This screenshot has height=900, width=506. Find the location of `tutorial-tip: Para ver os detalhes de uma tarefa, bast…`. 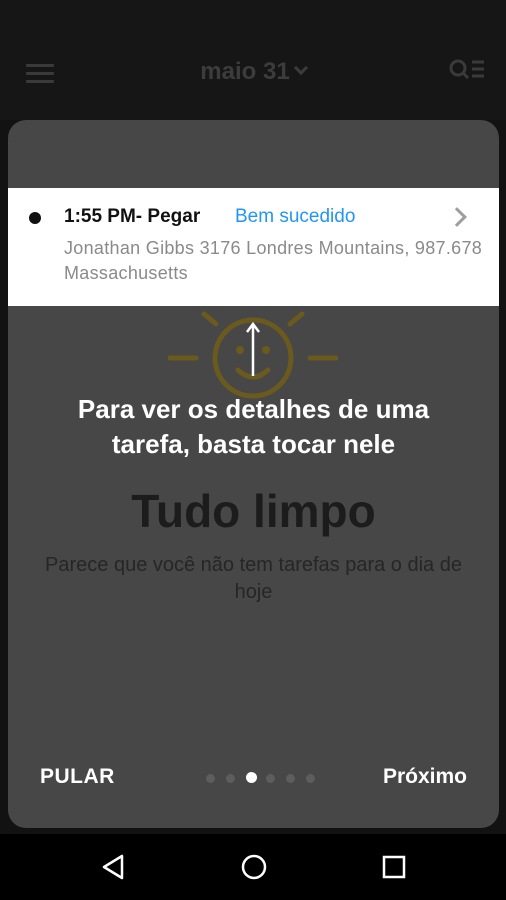

tutorial-tip: Para ver os detalhes de uma tarefa, bast… is located at coordinates (253, 426).